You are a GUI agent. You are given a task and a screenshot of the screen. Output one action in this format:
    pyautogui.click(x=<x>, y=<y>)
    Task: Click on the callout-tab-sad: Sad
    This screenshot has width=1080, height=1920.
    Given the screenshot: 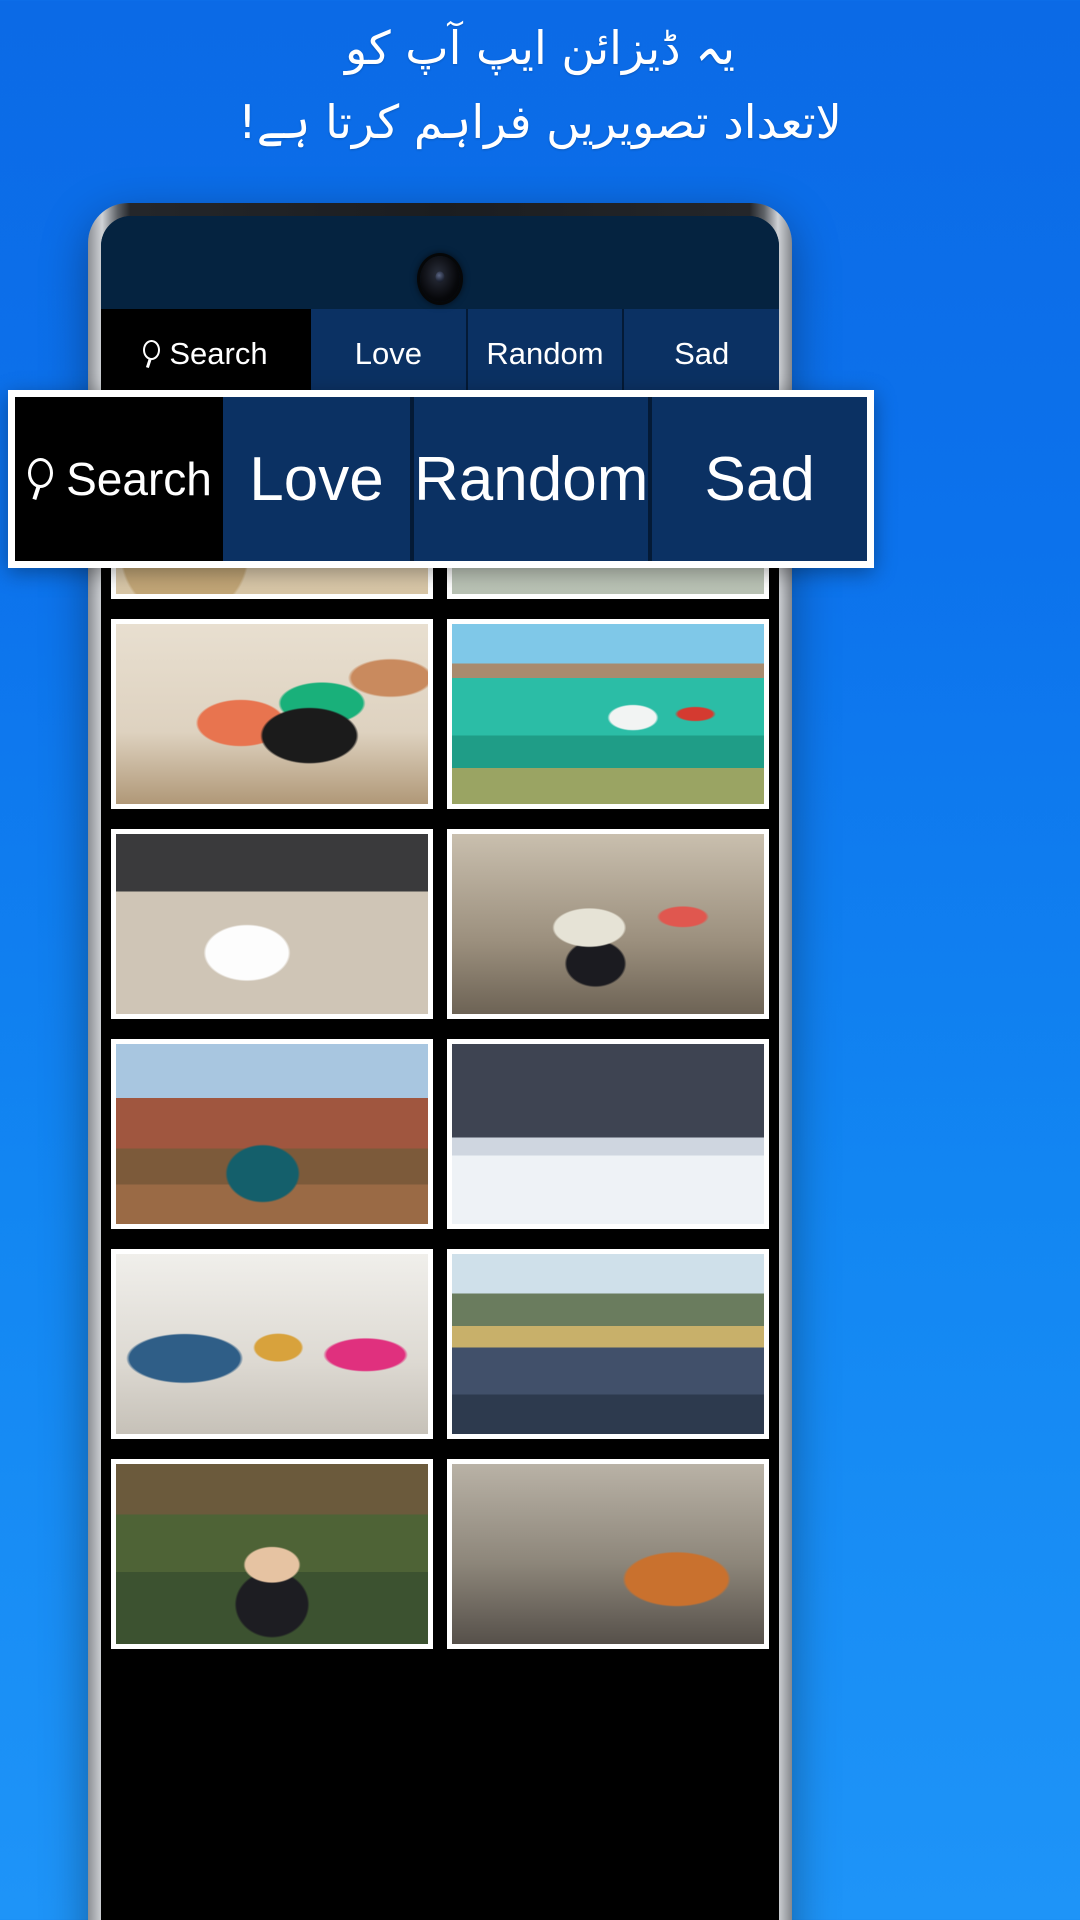 What is the action you would take?
    pyautogui.click(x=759, y=479)
    